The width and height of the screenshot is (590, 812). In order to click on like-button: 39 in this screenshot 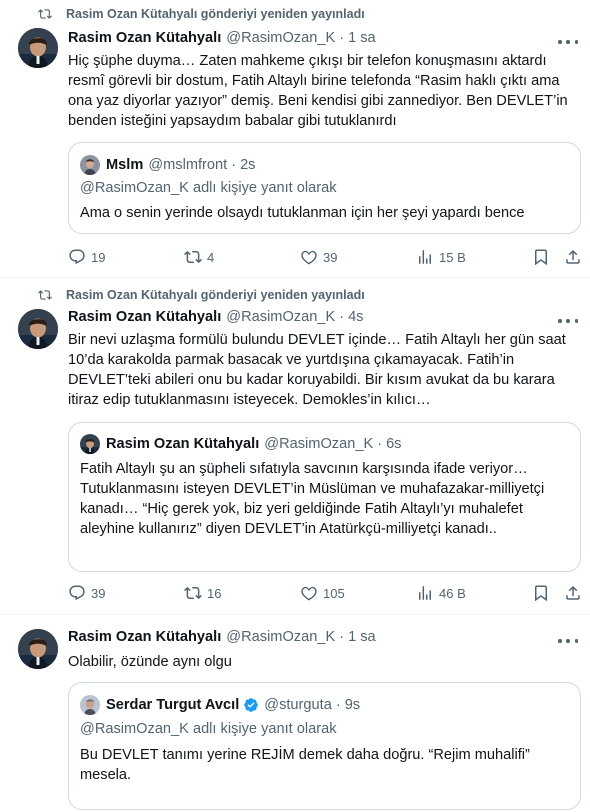, I will do `click(318, 257)`.